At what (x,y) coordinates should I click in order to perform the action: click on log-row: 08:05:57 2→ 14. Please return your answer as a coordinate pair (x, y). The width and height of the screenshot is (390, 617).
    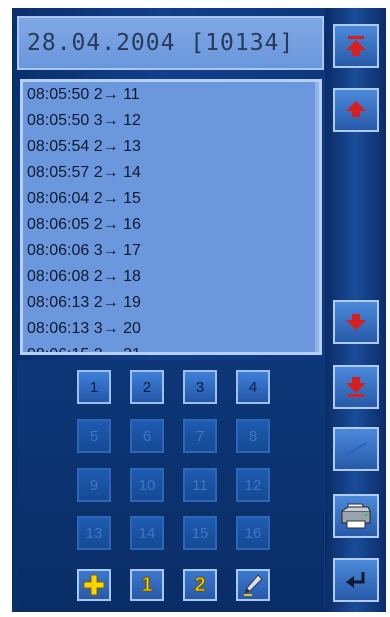
    Looking at the image, I should click on (84, 172).